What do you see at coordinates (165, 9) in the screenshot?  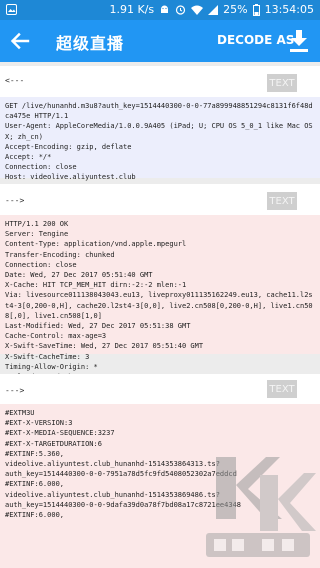 I see `android-debug-icon` at bounding box center [165, 9].